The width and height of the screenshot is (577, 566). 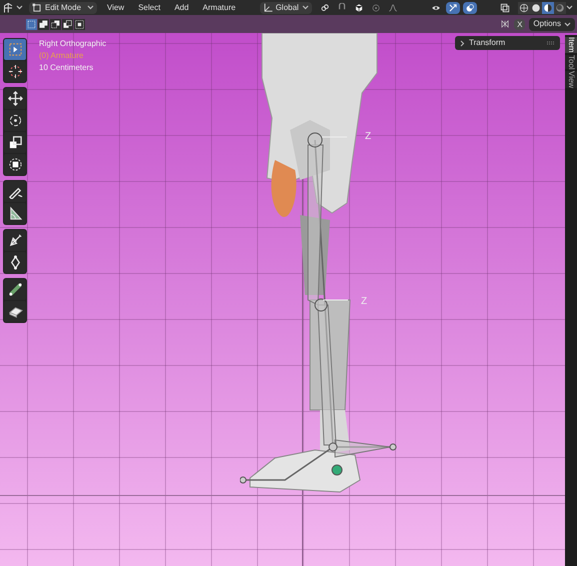 I want to click on options-dropdown: Options, so click(x=552, y=24).